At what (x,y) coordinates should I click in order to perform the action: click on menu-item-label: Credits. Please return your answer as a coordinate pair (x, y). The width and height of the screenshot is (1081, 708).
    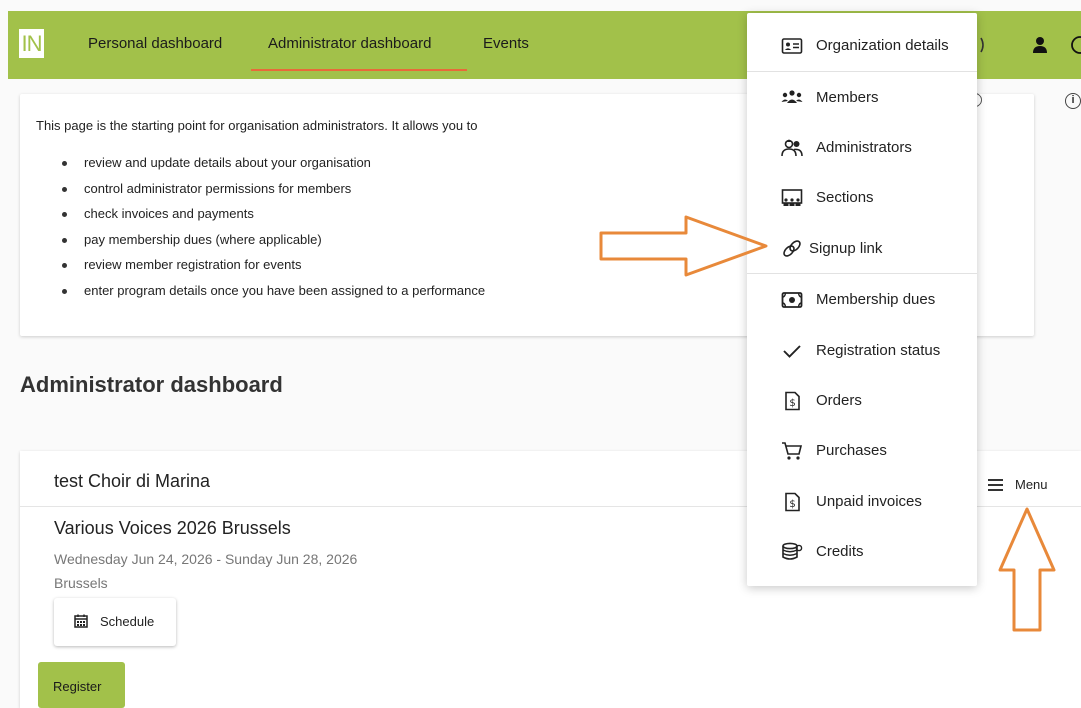
    Looking at the image, I should click on (840, 551).